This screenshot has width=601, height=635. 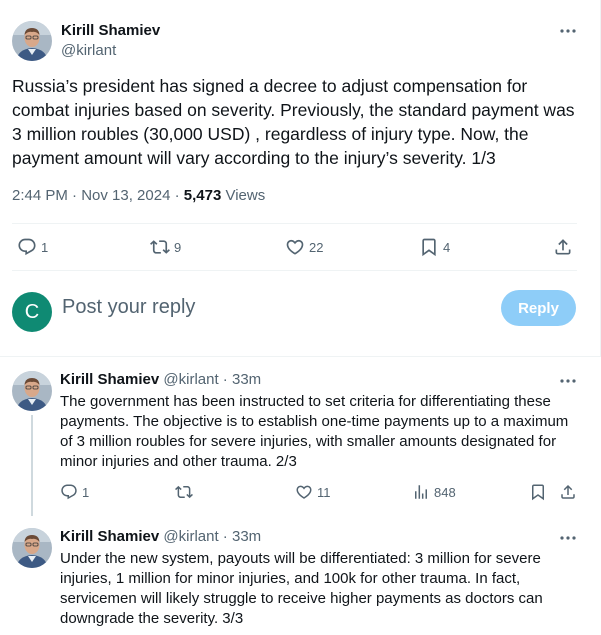 I want to click on thread-connector, so click(x=32, y=465).